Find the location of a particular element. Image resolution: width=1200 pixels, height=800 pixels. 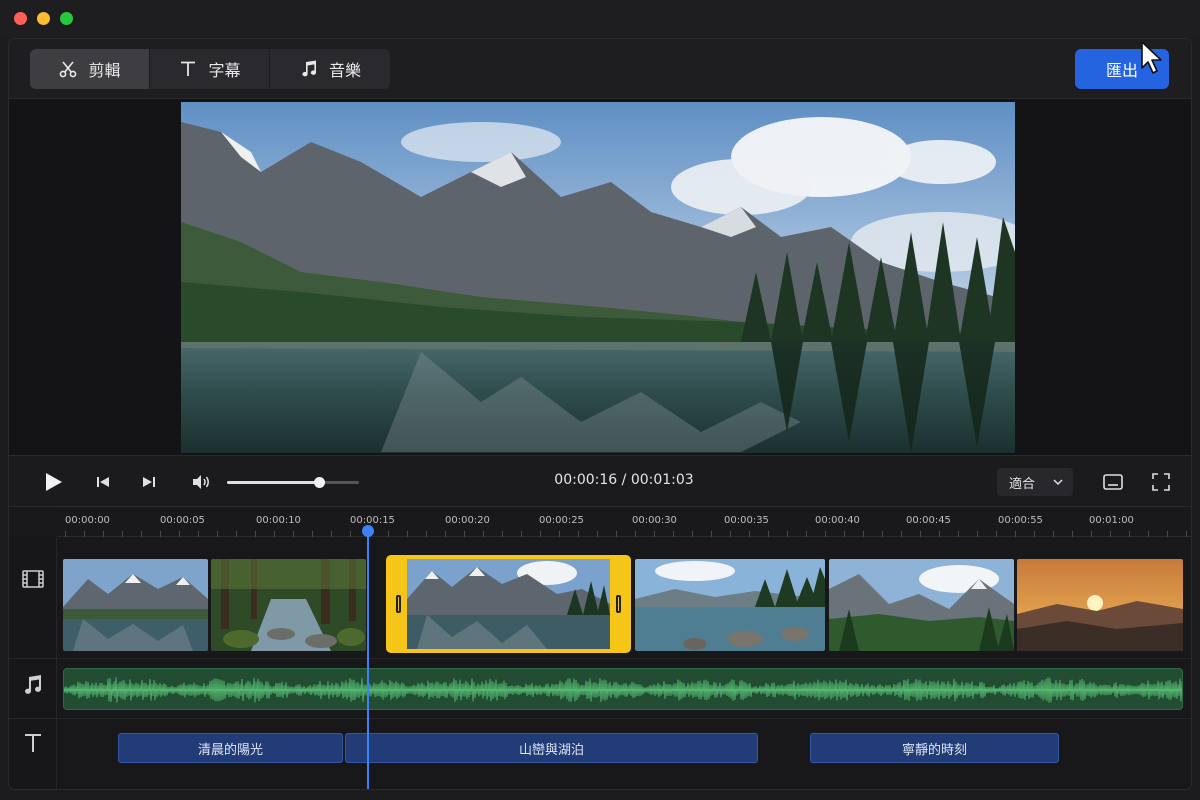

close-window-button is located at coordinates (20, 18).